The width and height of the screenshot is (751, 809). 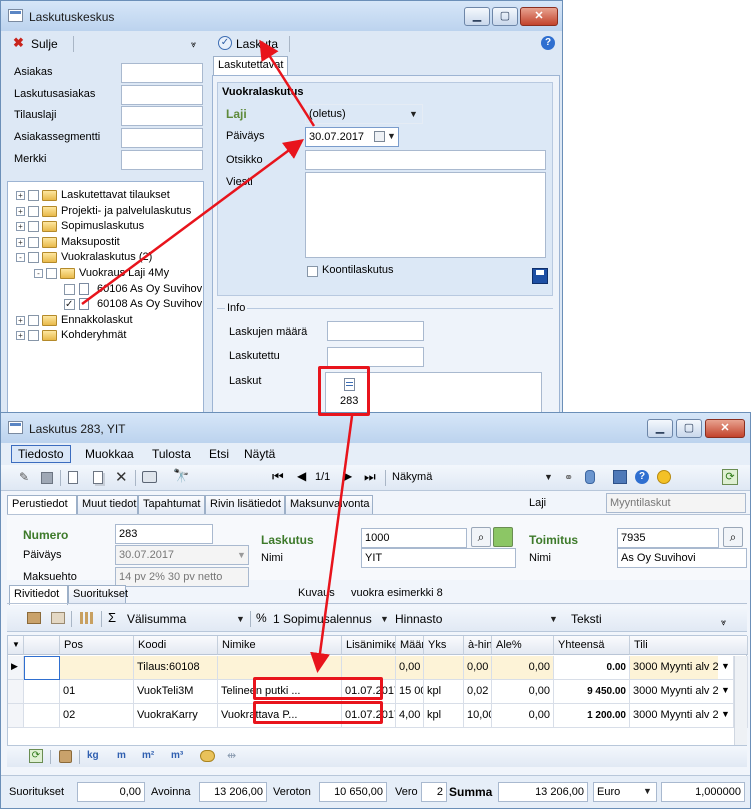 I want to click on arrow-to-date, so click(x=193, y=222).